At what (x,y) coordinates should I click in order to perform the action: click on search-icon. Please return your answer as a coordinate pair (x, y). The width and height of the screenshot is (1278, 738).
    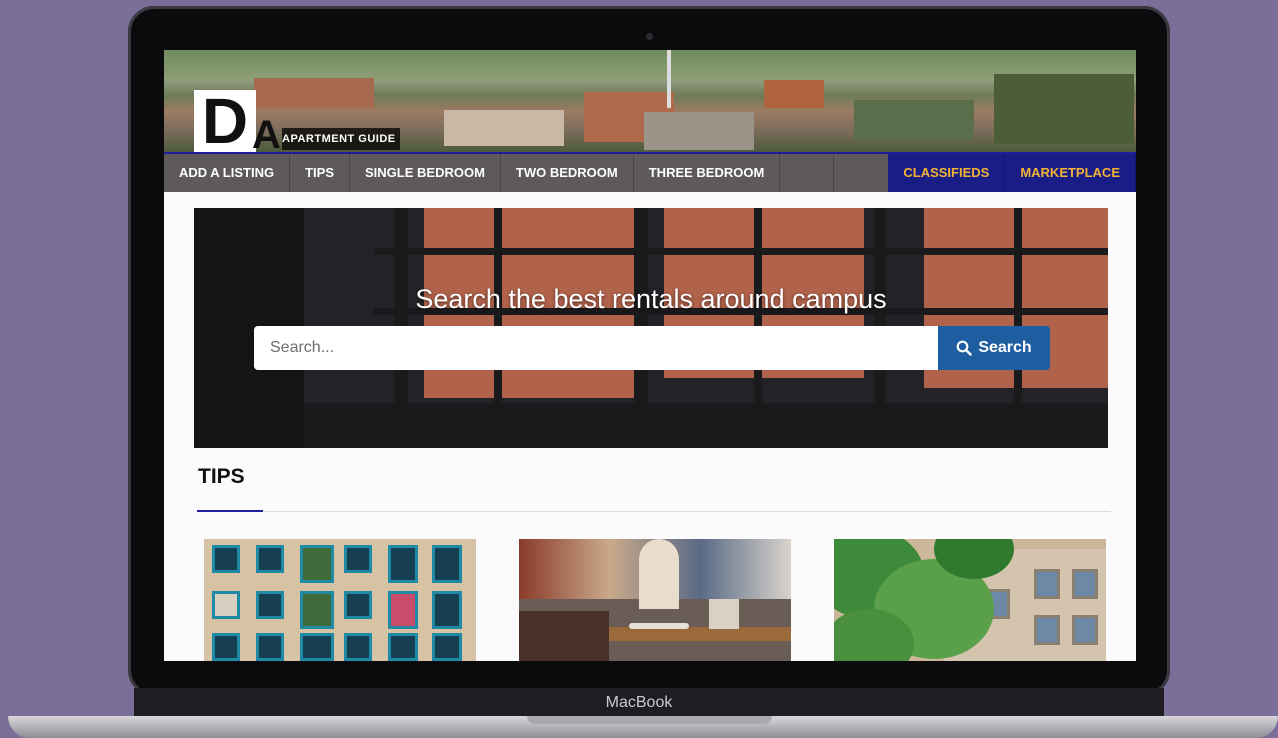
    Looking at the image, I should click on (964, 348).